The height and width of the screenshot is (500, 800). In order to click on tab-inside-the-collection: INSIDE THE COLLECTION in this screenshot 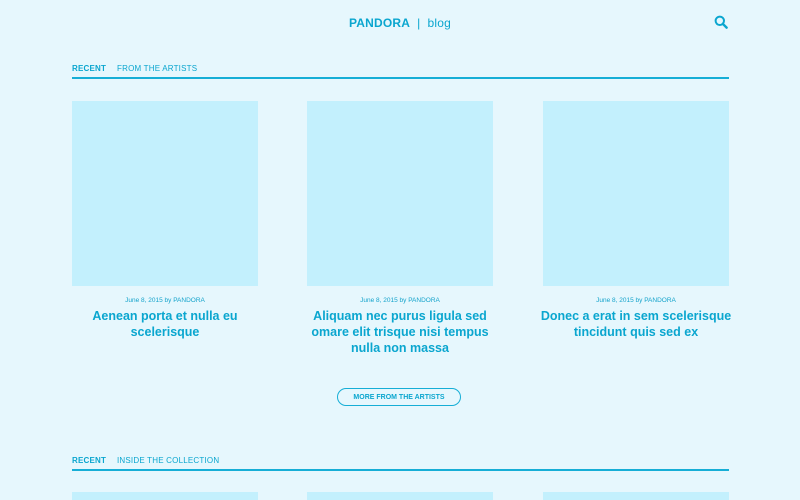, I will do `click(168, 460)`.